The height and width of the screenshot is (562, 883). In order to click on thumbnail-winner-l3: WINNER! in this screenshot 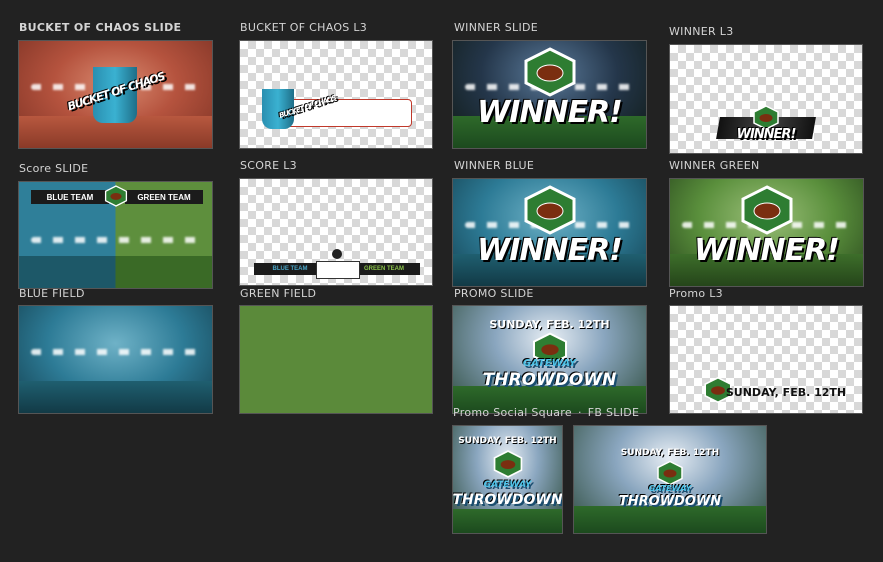, I will do `click(766, 99)`.